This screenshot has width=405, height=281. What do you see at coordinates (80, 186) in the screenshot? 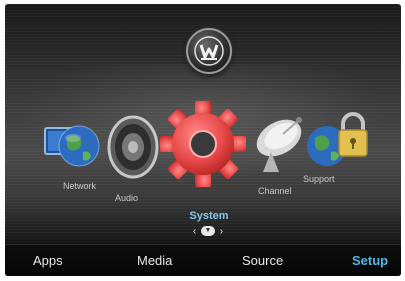
I see `menu-label-network: Network` at bounding box center [80, 186].